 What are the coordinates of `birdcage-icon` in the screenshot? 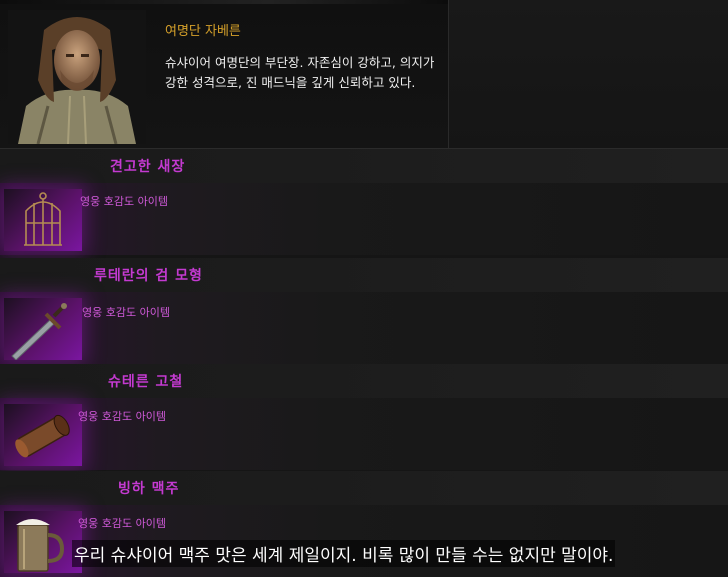 It's located at (43, 219).